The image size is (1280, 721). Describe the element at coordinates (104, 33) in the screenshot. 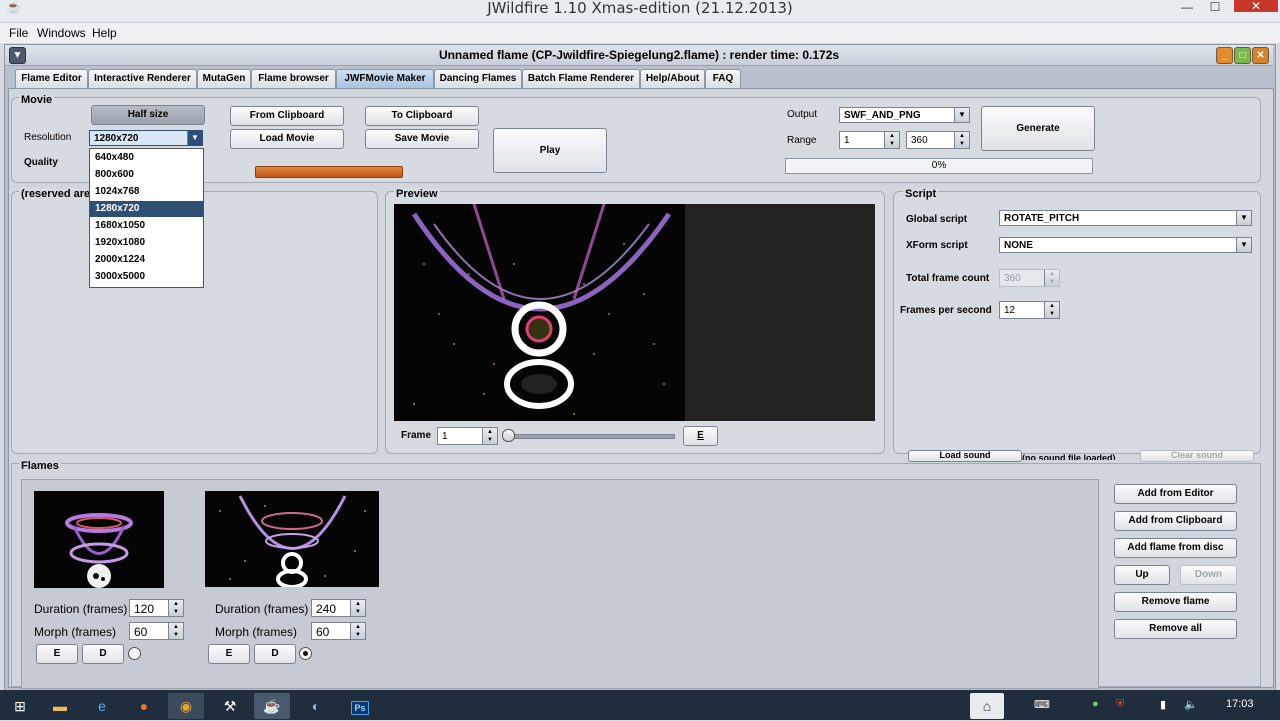

I see `menu-help: Help` at that location.